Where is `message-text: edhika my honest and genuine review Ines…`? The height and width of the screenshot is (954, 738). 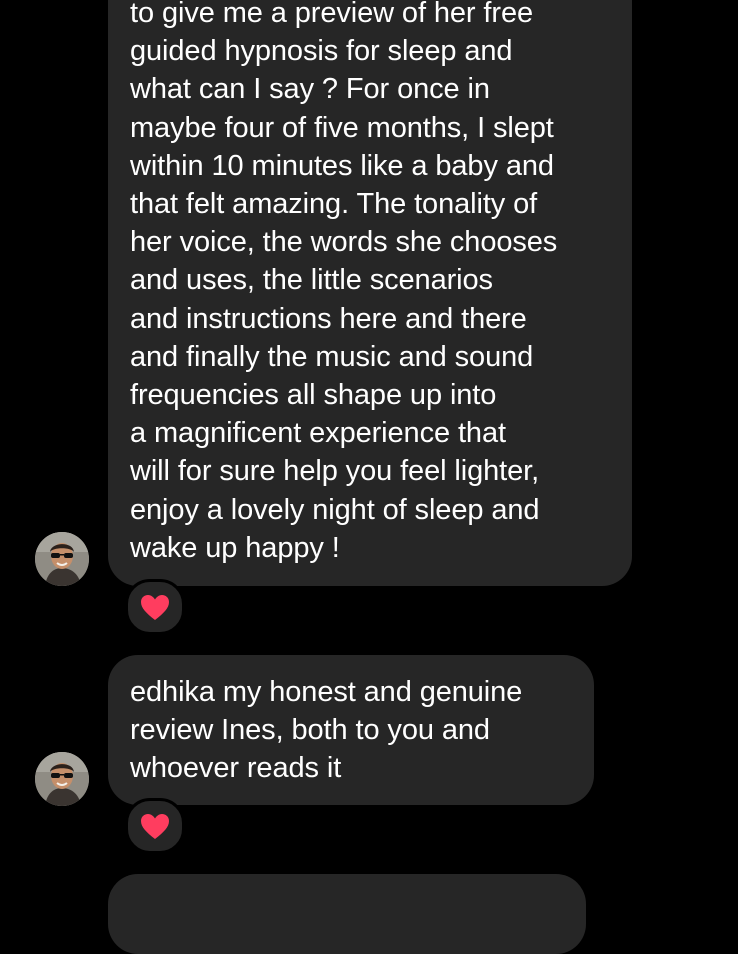
message-text: edhika my honest and genuine review Ines… is located at coordinates (326, 730).